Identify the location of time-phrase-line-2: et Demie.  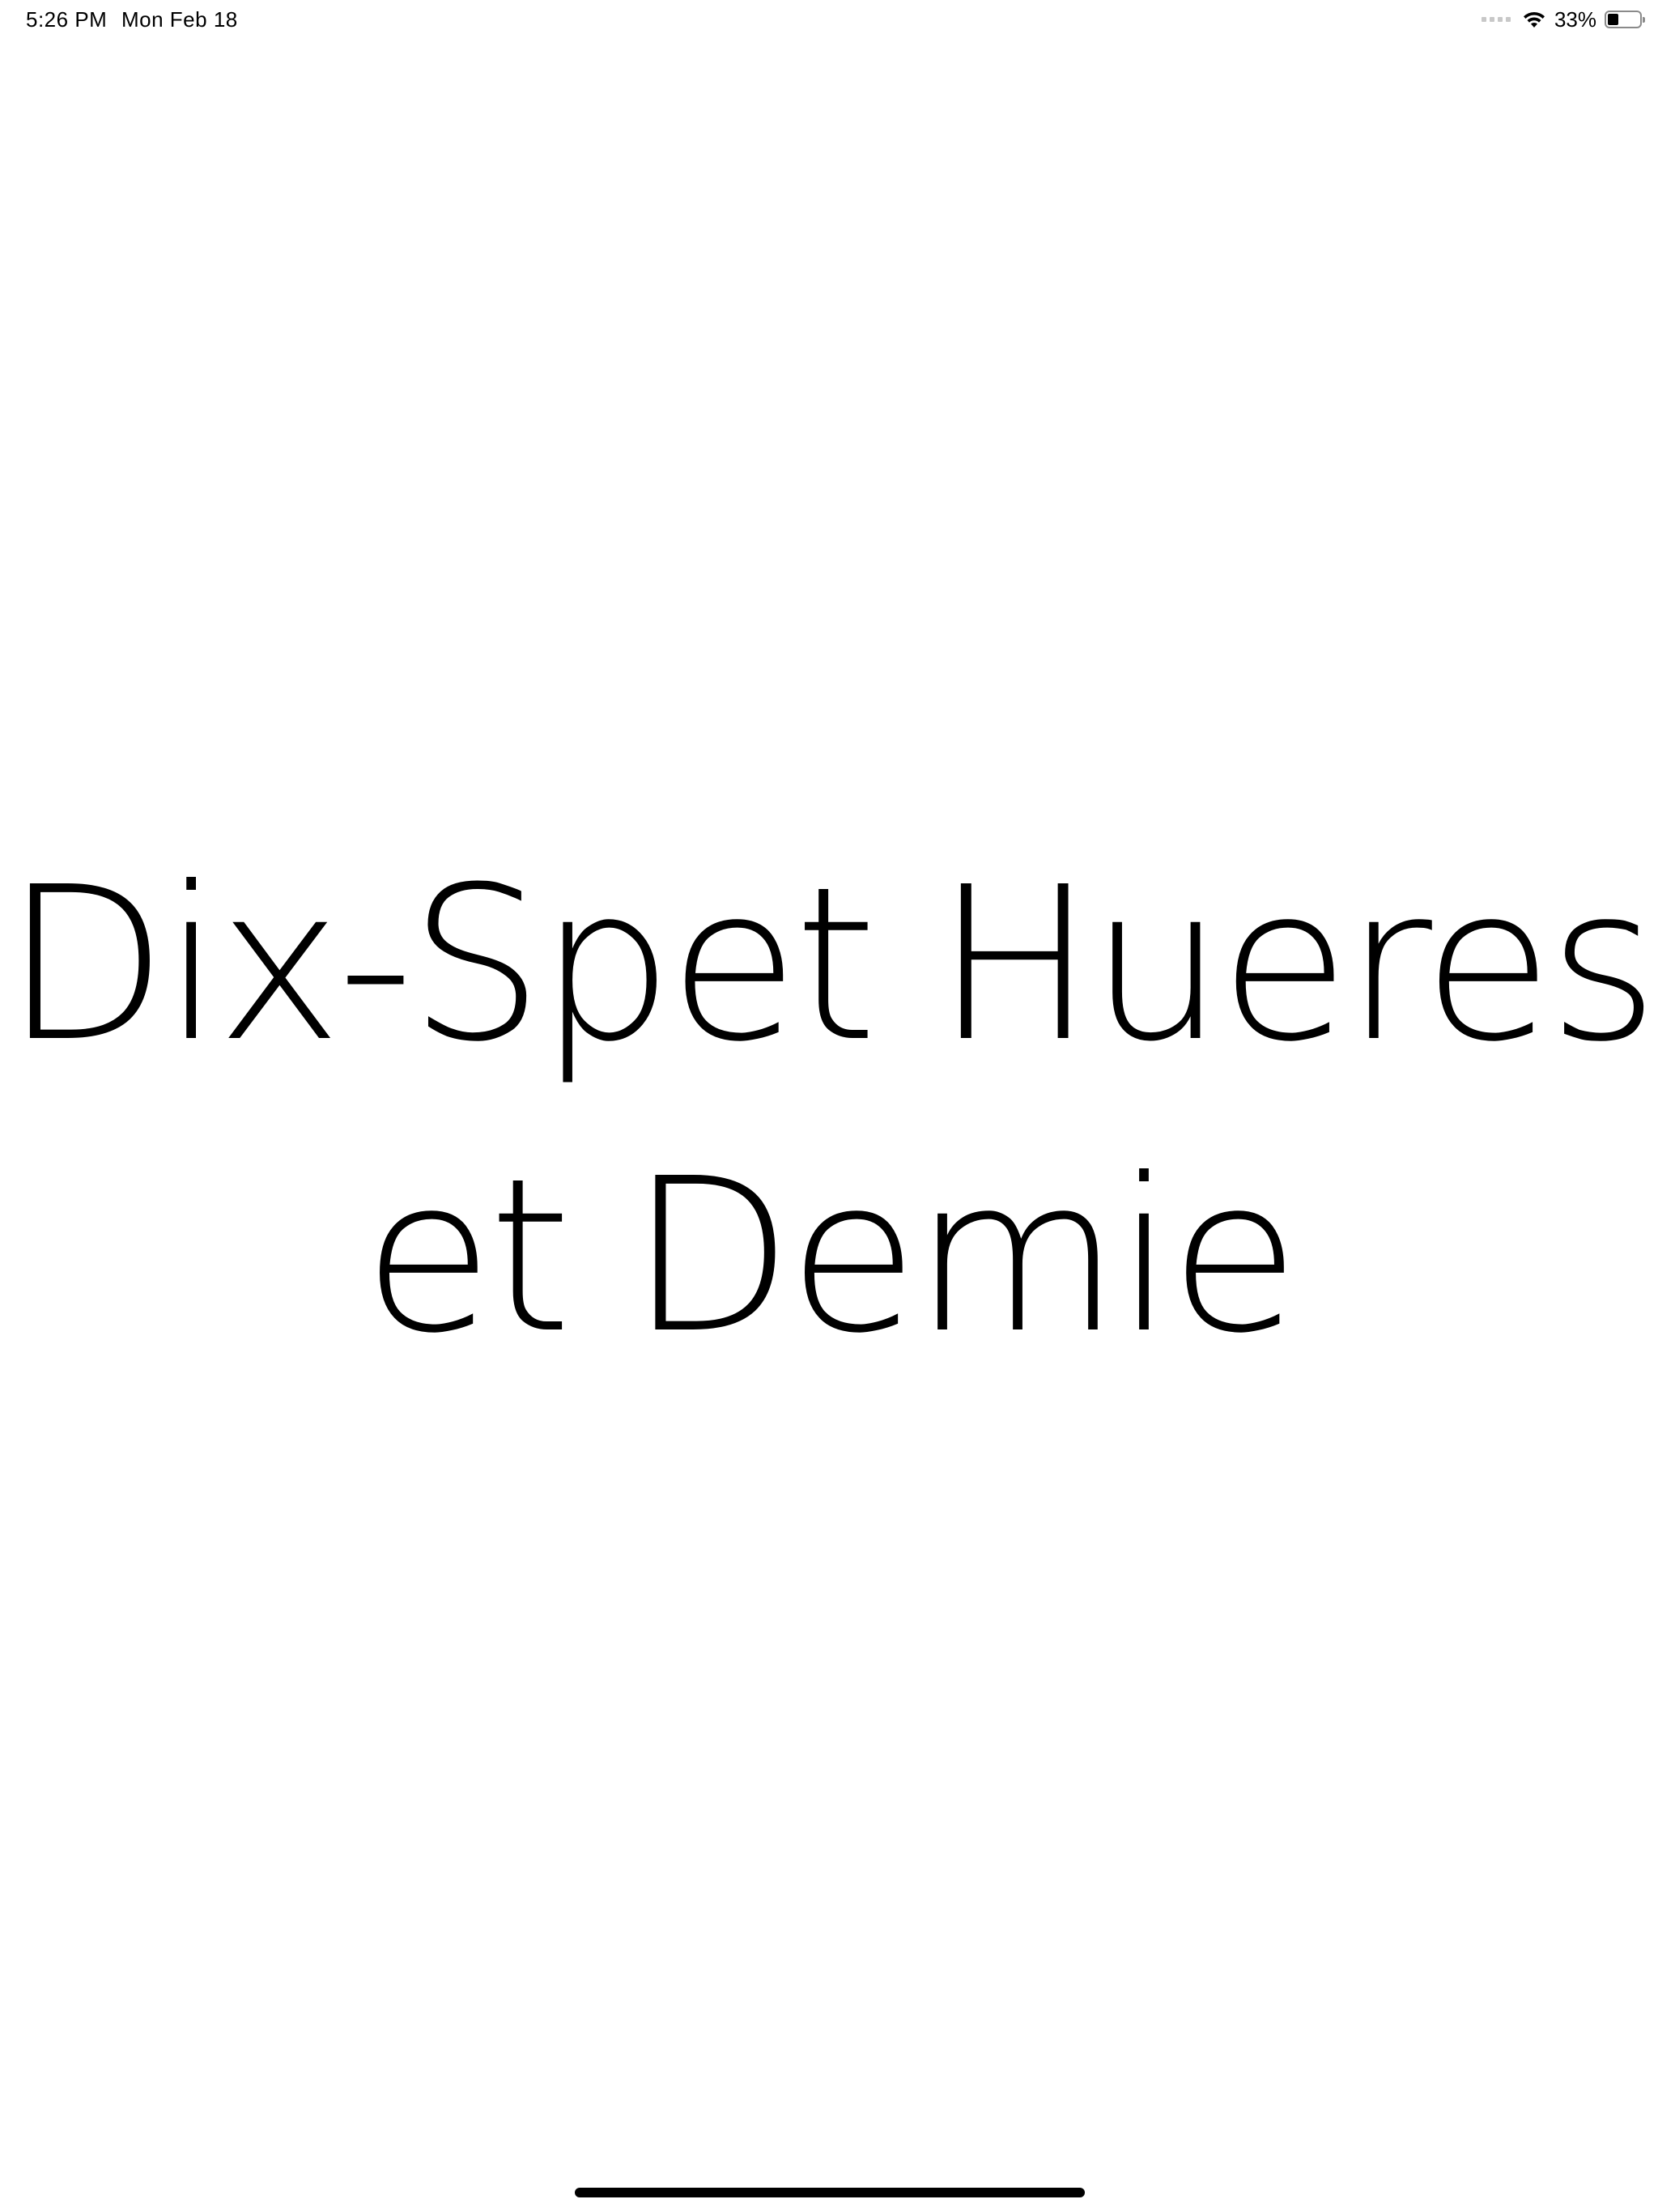
(831, 1256).